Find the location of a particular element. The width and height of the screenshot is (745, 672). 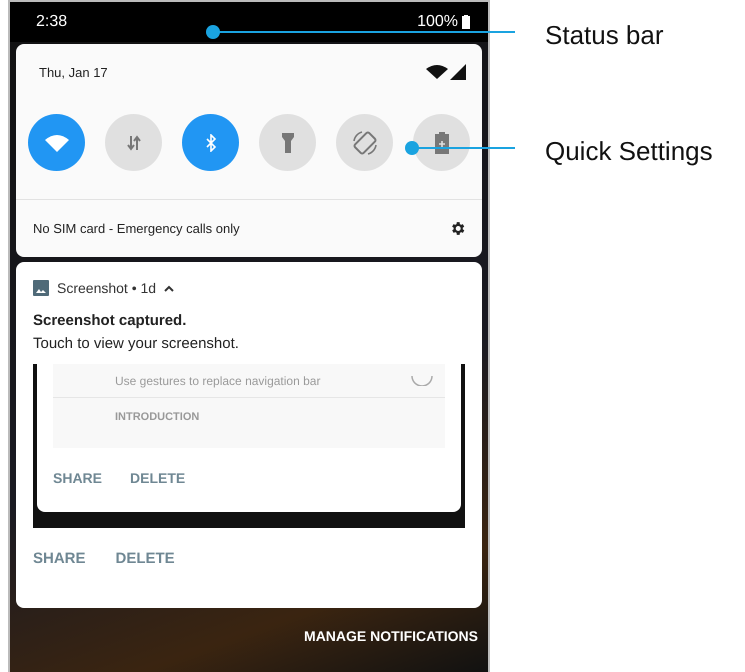

rotate-icon is located at coordinates (364, 142).